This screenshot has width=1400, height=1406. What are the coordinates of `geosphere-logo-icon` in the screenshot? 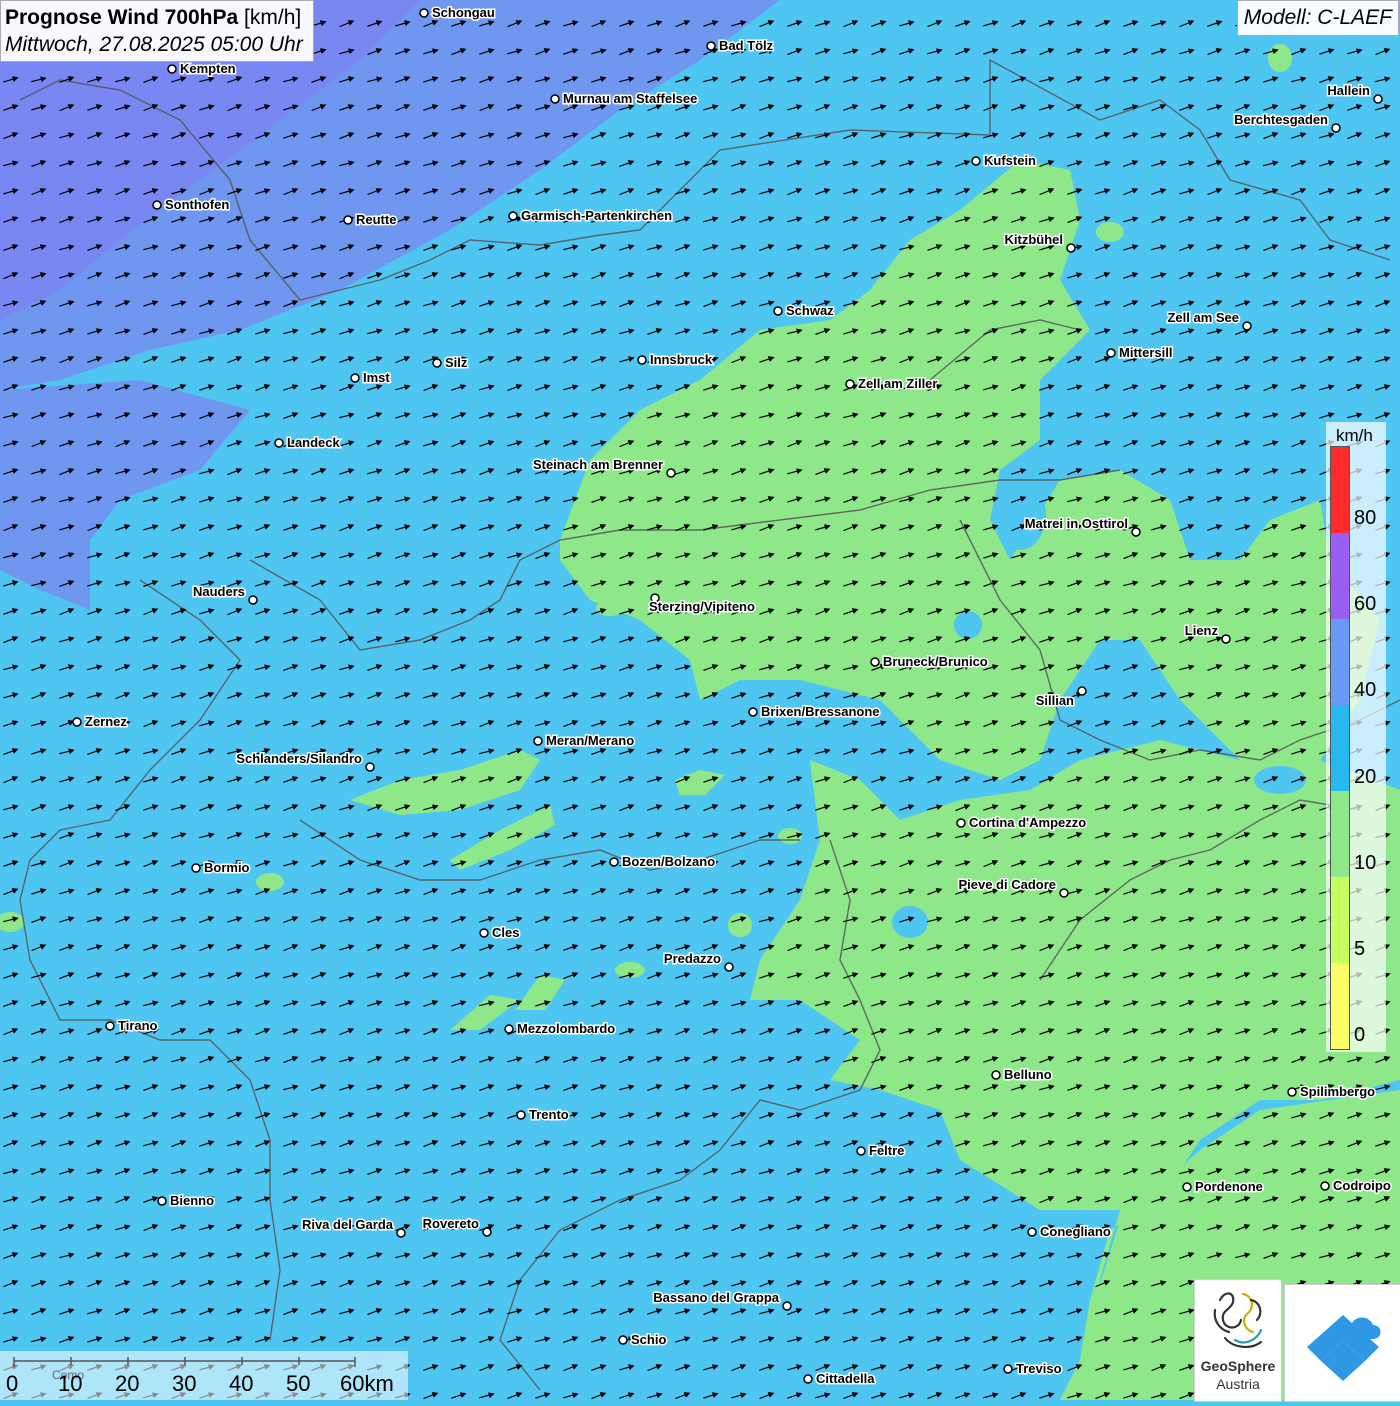 It's located at (1238, 1319).